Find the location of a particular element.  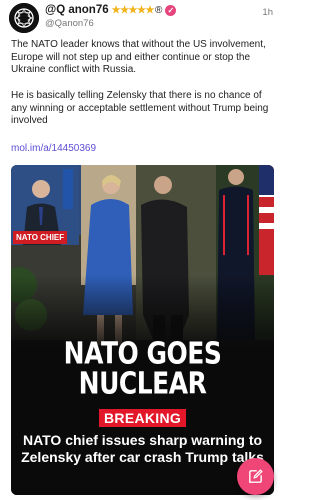

compose-button is located at coordinates (255, 476).